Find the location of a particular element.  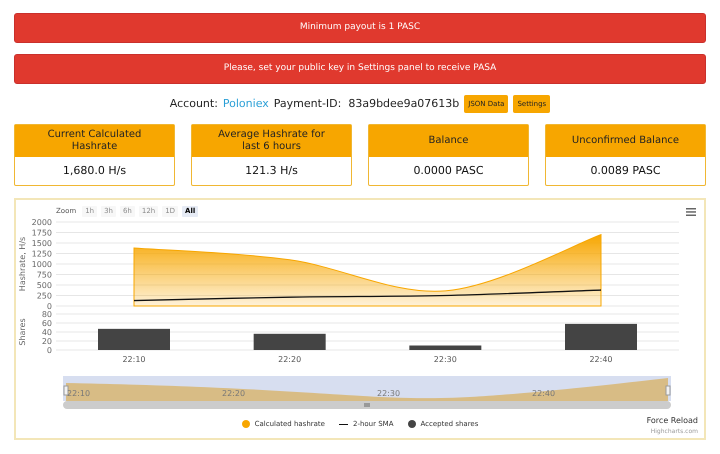

axis-label: 1000 is located at coordinates (42, 264).